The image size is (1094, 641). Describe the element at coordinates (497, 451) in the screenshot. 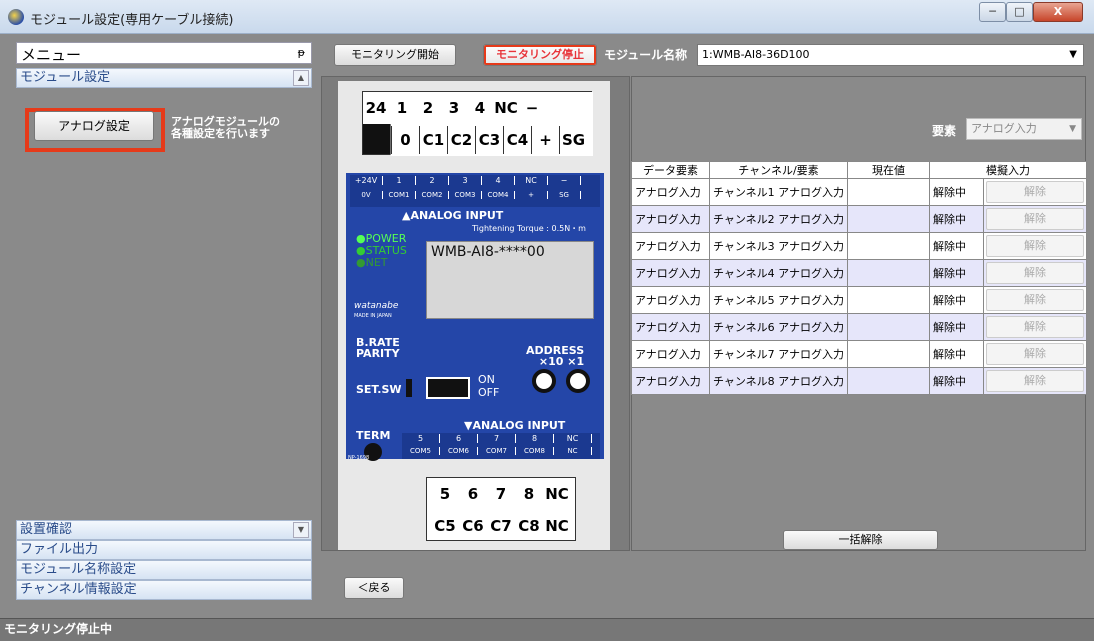

I see `strip-label: COM7` at that location.